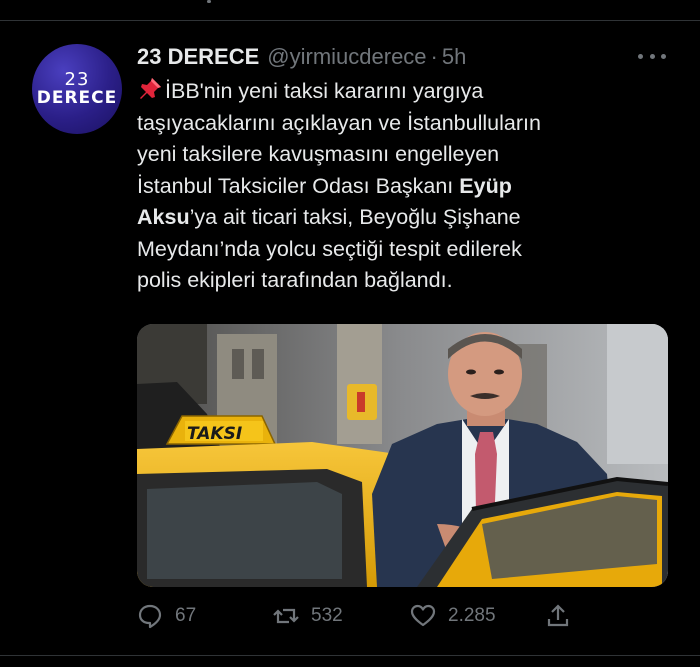 The height and width of the screenshot is (667, 700). I want to click on like-count: 2.285, so click(472, 615).